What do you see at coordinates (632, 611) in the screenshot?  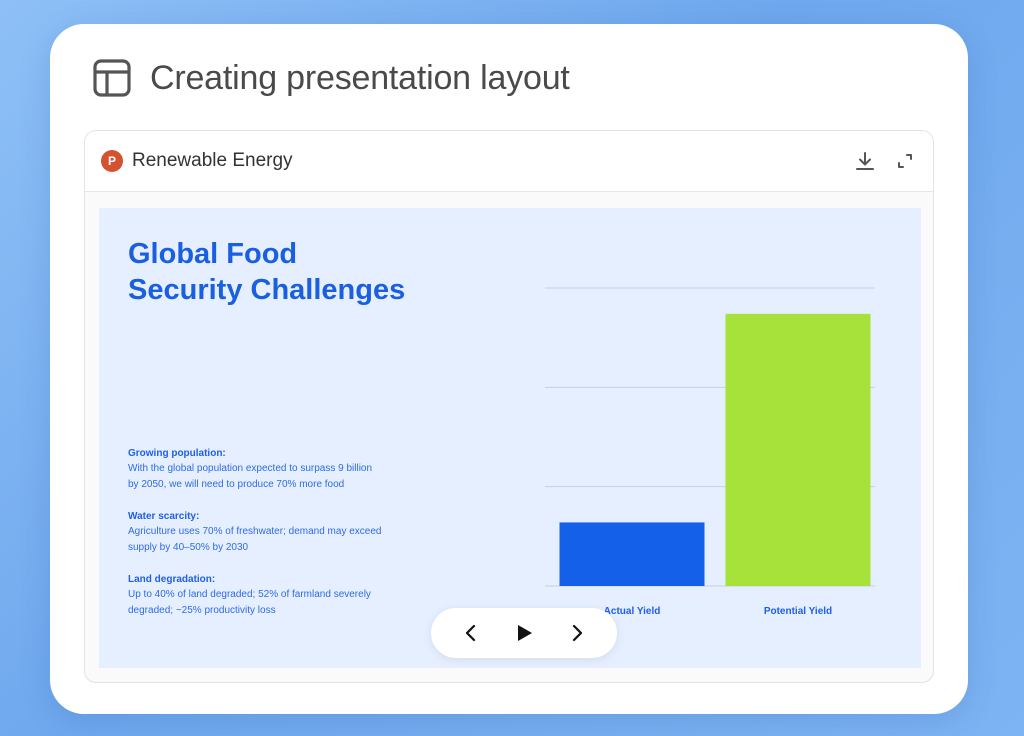 I see `category-label: Actual Yield` at bounding box center [632, 611].